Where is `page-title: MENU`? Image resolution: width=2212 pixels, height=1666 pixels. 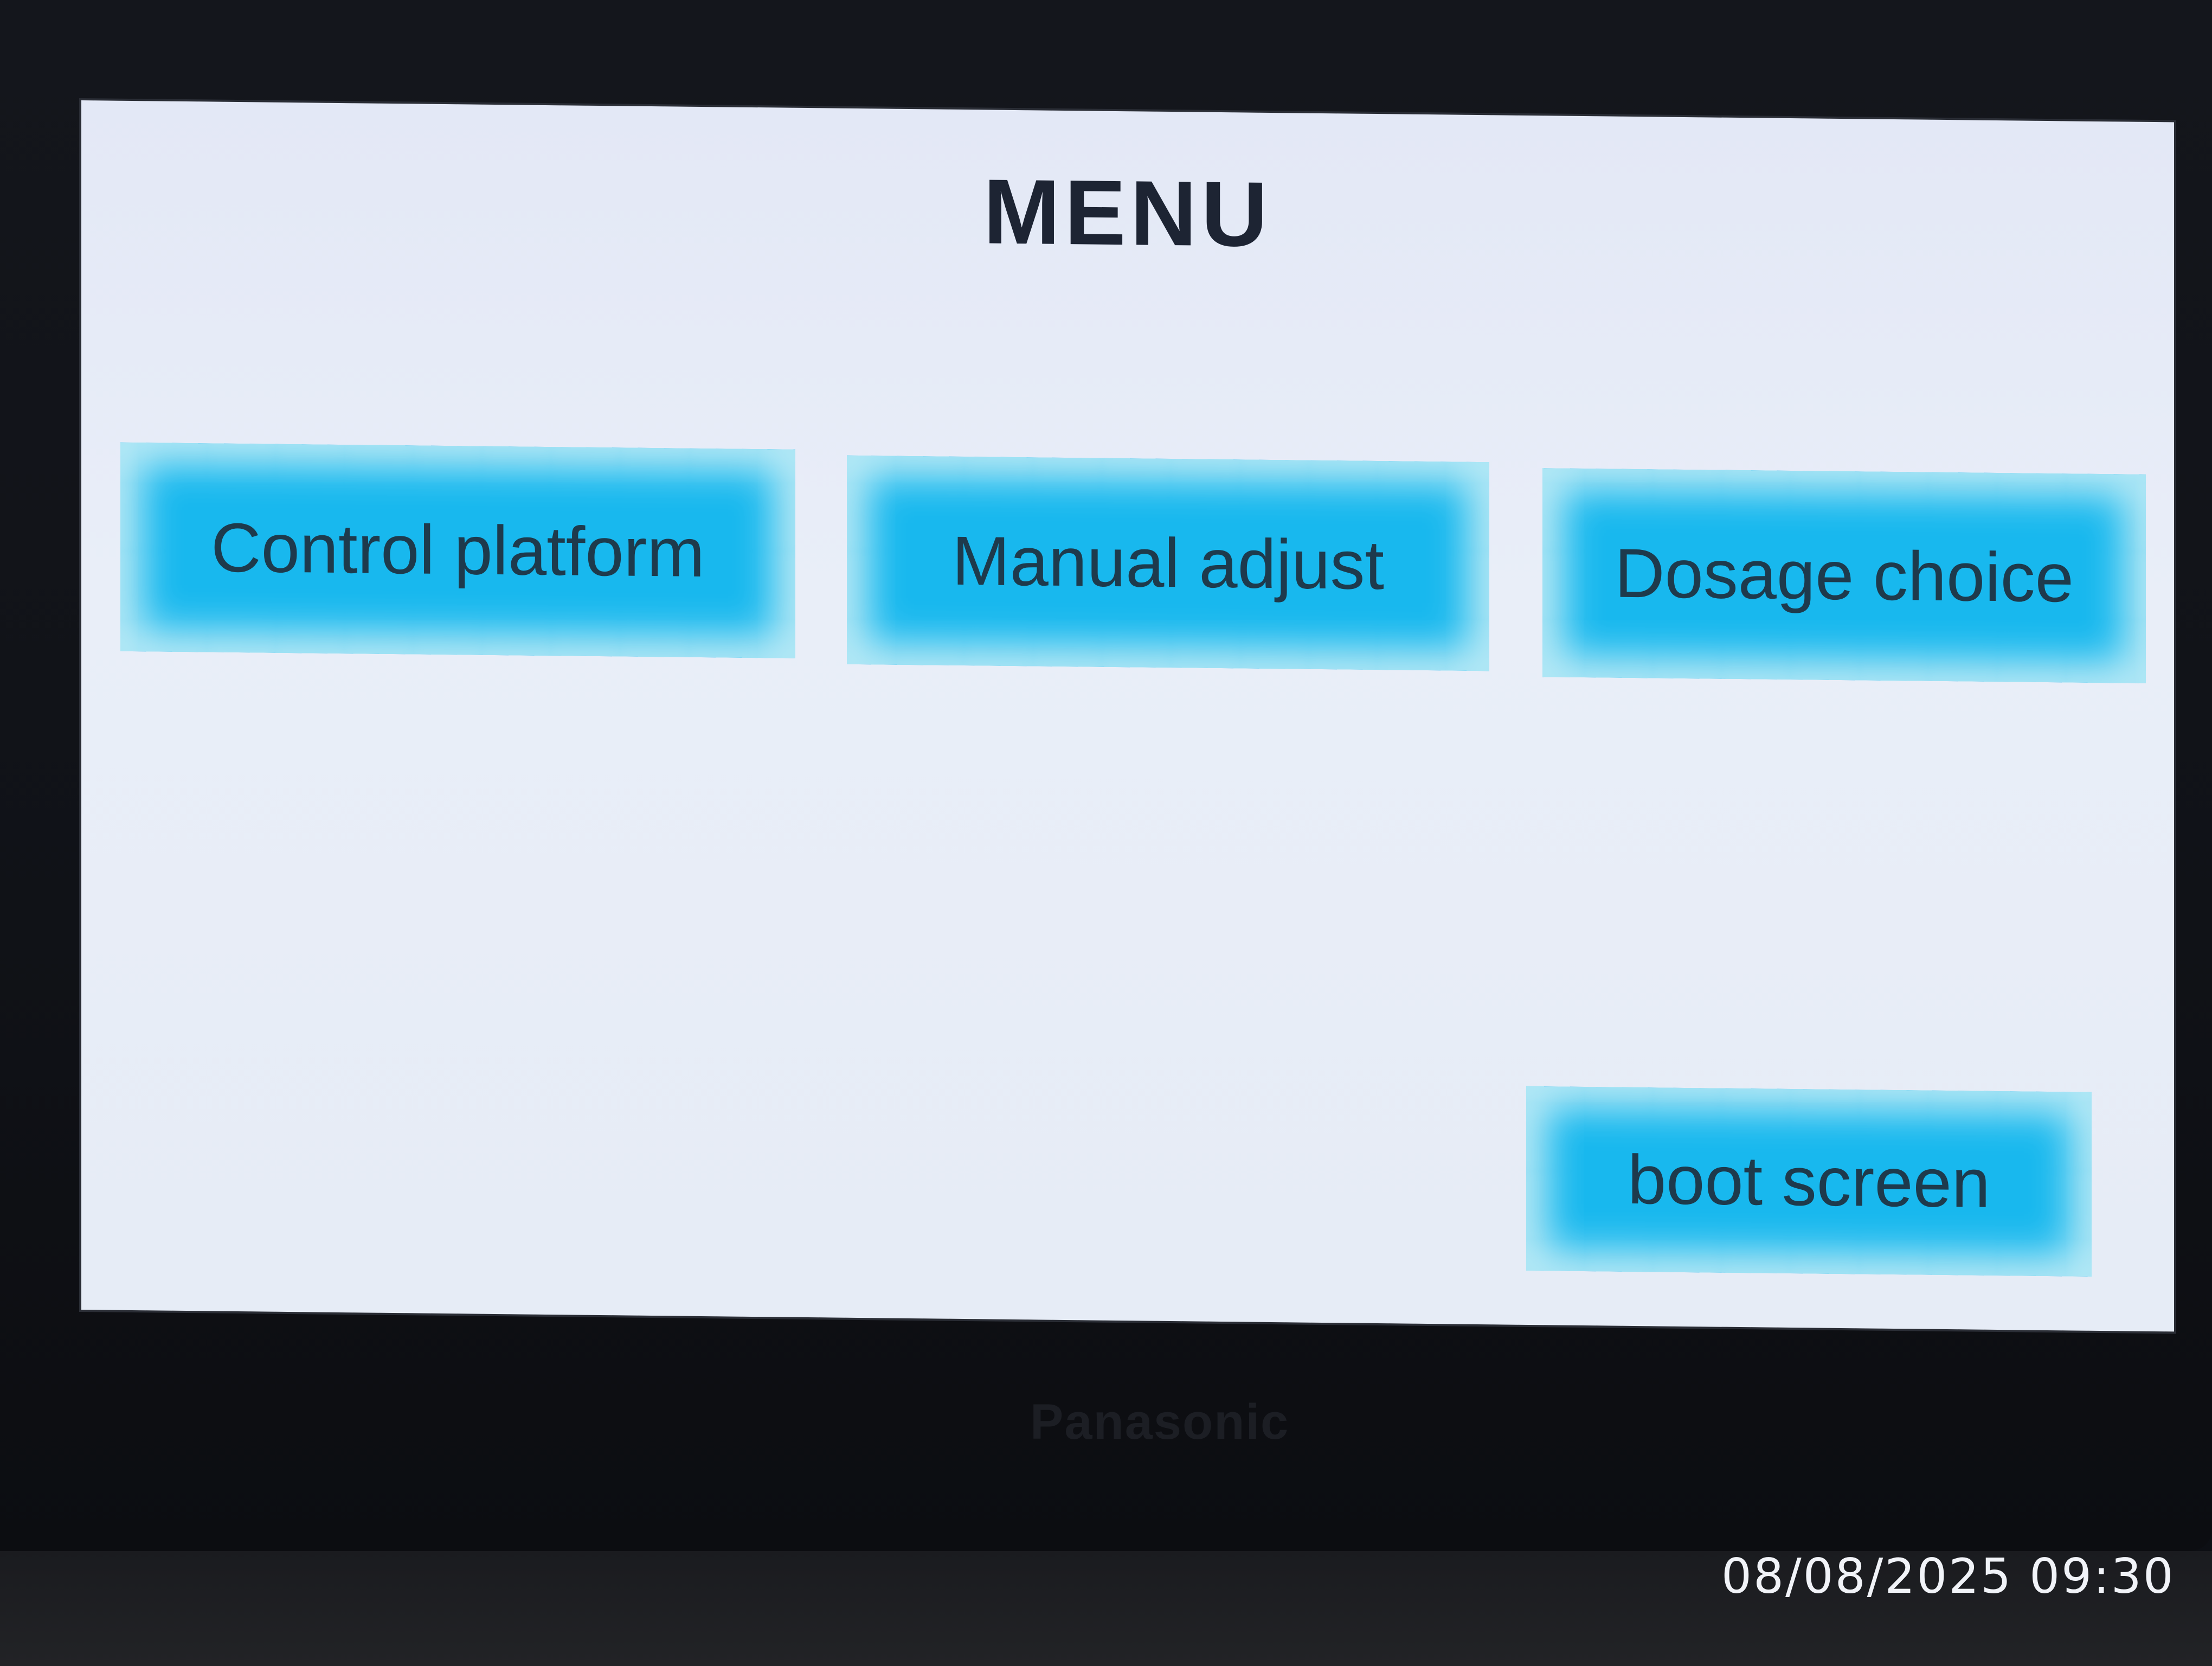 page-title: MENU is located at coordinates (1127, 214).